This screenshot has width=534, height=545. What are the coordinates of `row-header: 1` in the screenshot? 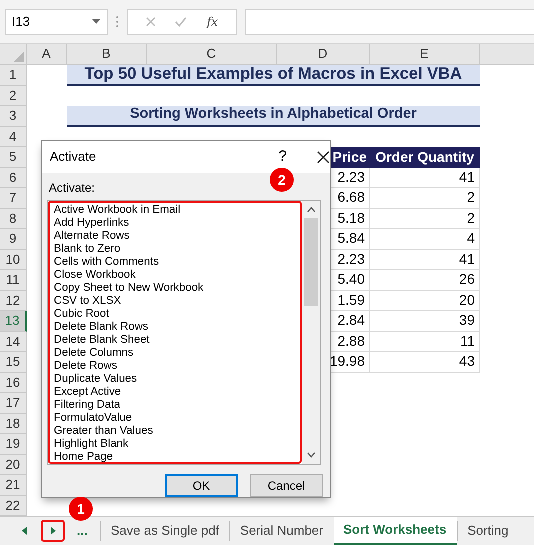 It's located at (13, 75).